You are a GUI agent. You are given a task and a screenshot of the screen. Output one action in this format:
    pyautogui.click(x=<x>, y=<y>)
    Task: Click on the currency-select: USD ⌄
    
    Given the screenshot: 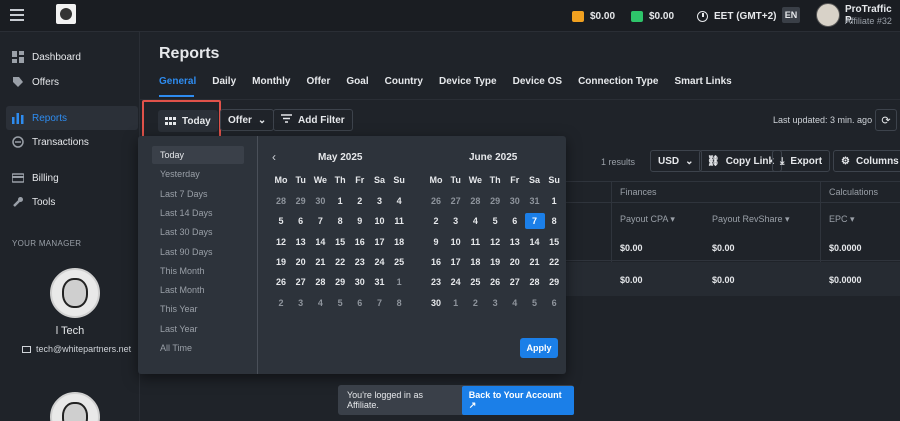 What is the action you would take?
    pyautogui.click(x=676, y=161)
    